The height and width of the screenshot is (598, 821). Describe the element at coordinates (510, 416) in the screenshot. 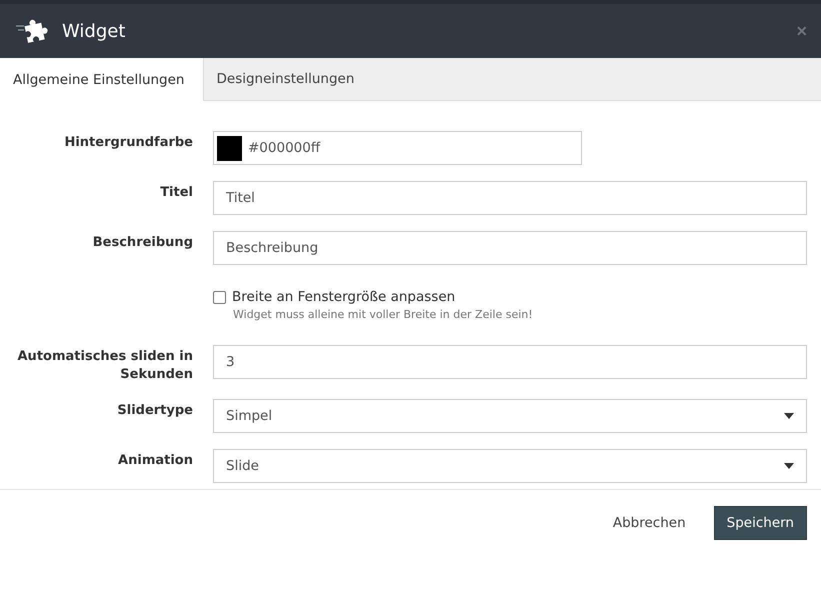

I see `select-field: Simpel` at that location.